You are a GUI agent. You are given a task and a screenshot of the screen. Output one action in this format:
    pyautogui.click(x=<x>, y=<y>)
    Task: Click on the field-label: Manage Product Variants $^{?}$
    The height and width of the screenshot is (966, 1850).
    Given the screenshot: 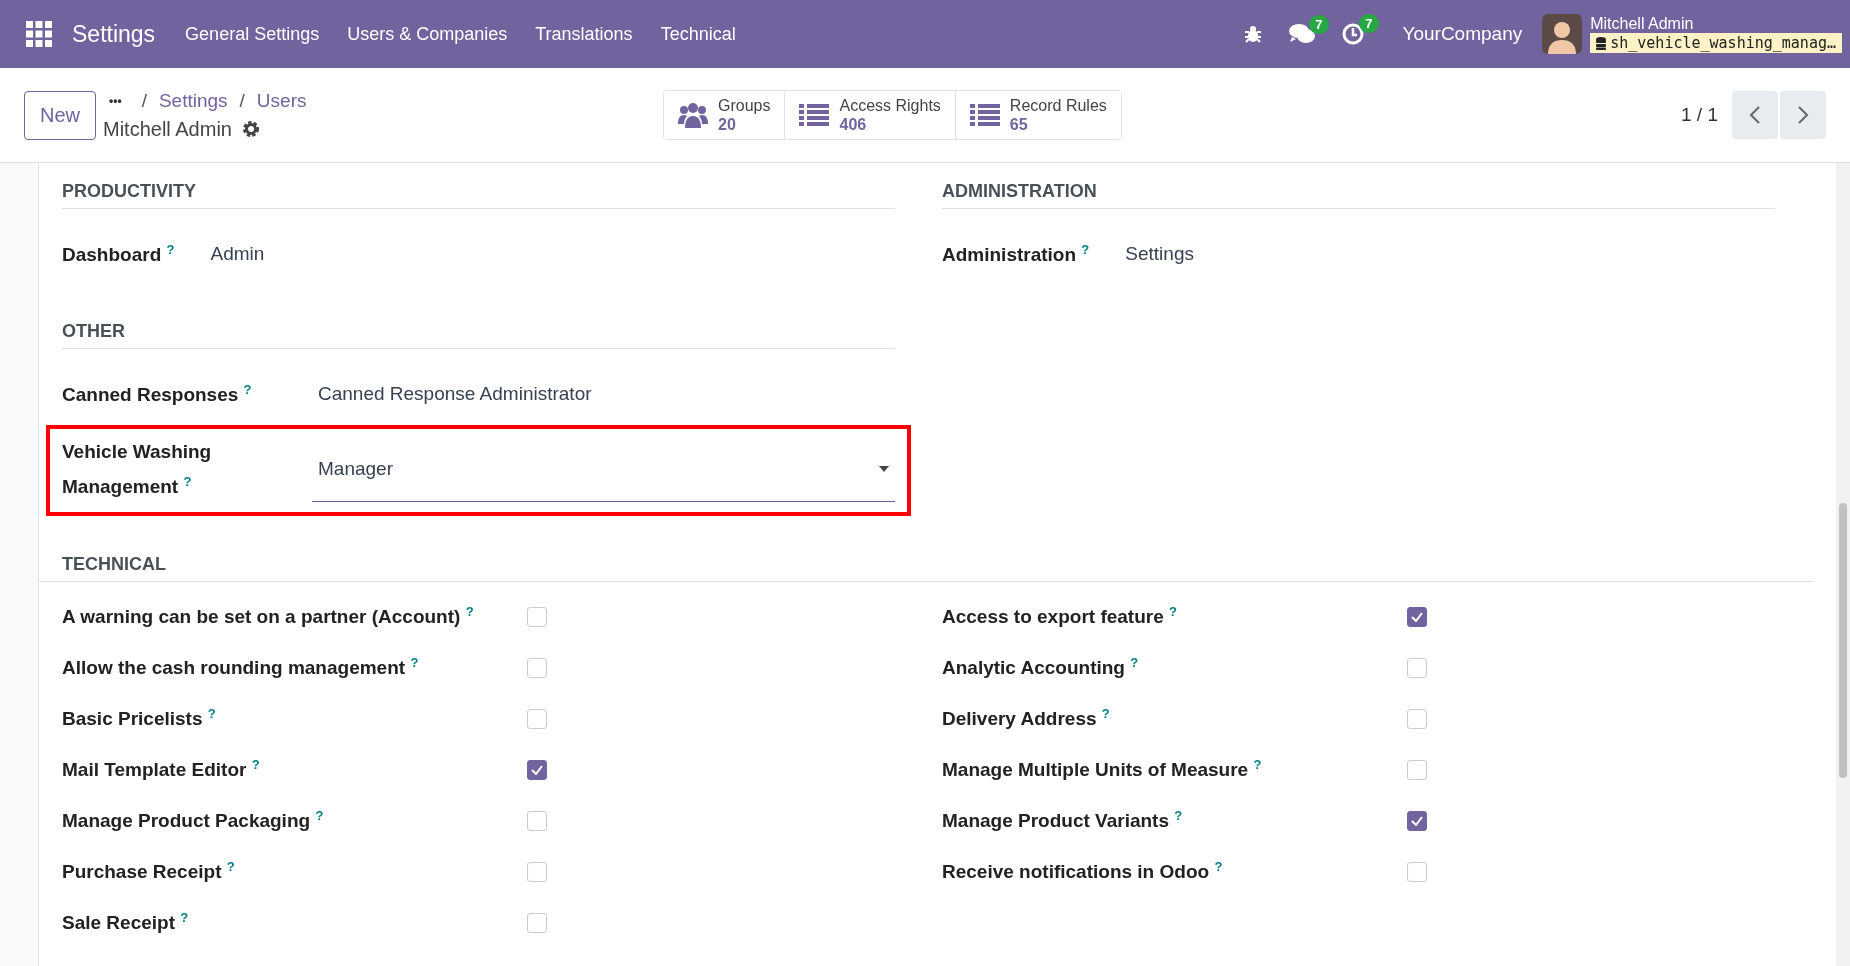 What is the action you would take?
    pyautogui.click(x=1063, y=820)
    